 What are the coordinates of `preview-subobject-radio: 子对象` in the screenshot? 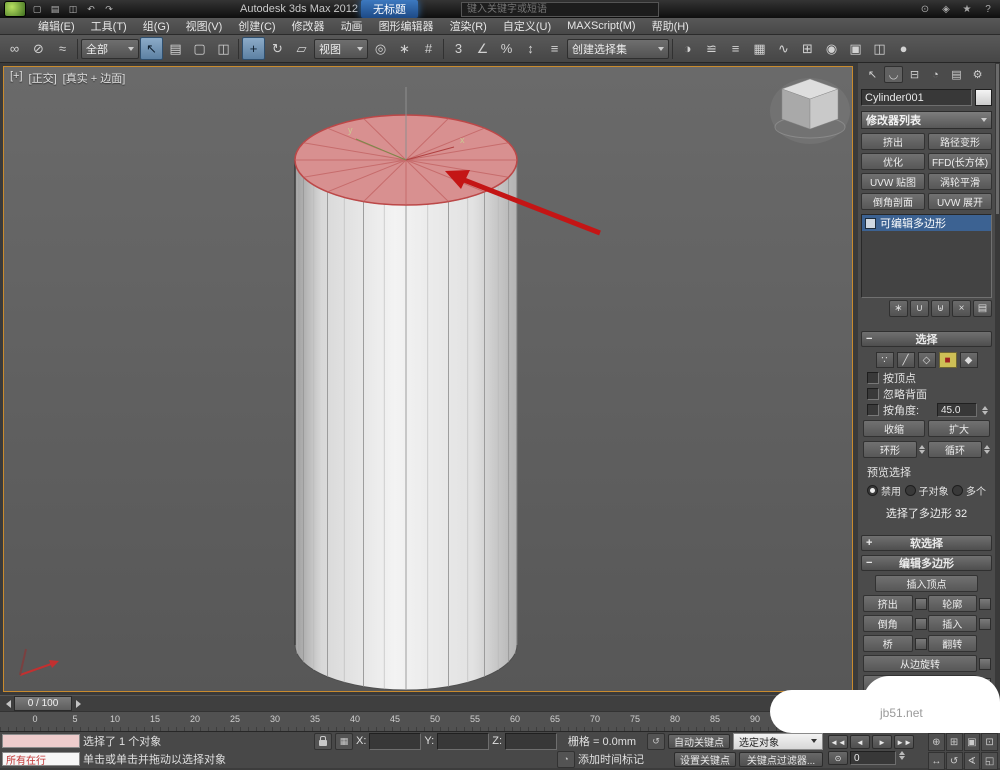 It's located at (926, 490).